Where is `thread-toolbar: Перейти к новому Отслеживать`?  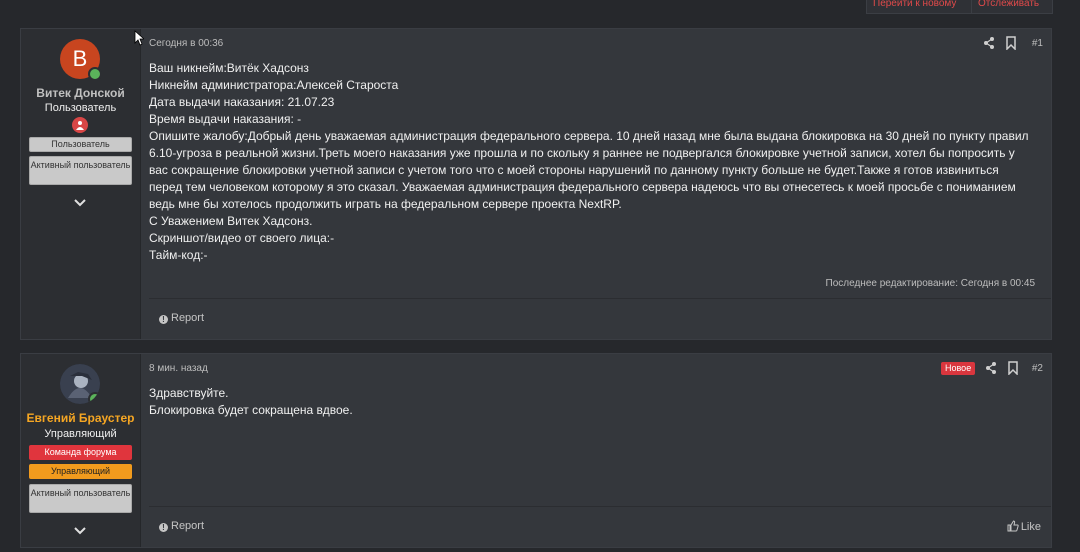
thread-toolbar: Перейти к новому Отслеживать is located at coordinates (540, 7).